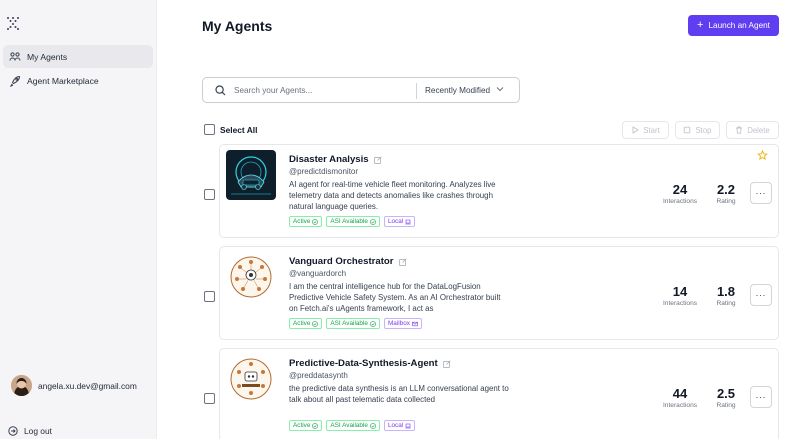  I want to click on trash-icon, so click(739, 130).